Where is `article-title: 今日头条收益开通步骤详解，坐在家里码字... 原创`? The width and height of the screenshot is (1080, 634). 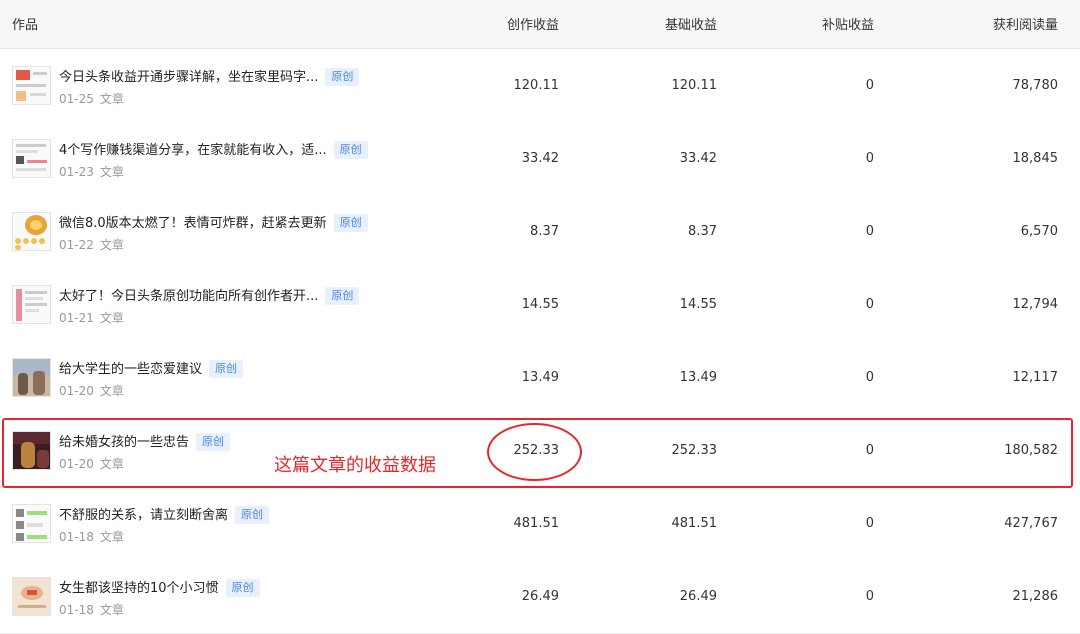
article-title: 今日头条收益开通步骤详解，坐在家里码字... 原创 is located at coordinates (209, 76).